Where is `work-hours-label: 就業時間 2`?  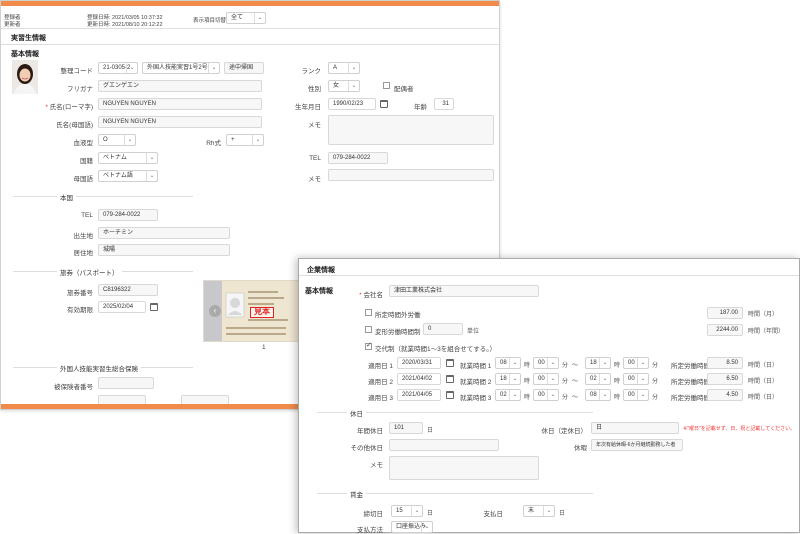
work-hours-label: 就業時間 2 is located at coordinates (476, 382).